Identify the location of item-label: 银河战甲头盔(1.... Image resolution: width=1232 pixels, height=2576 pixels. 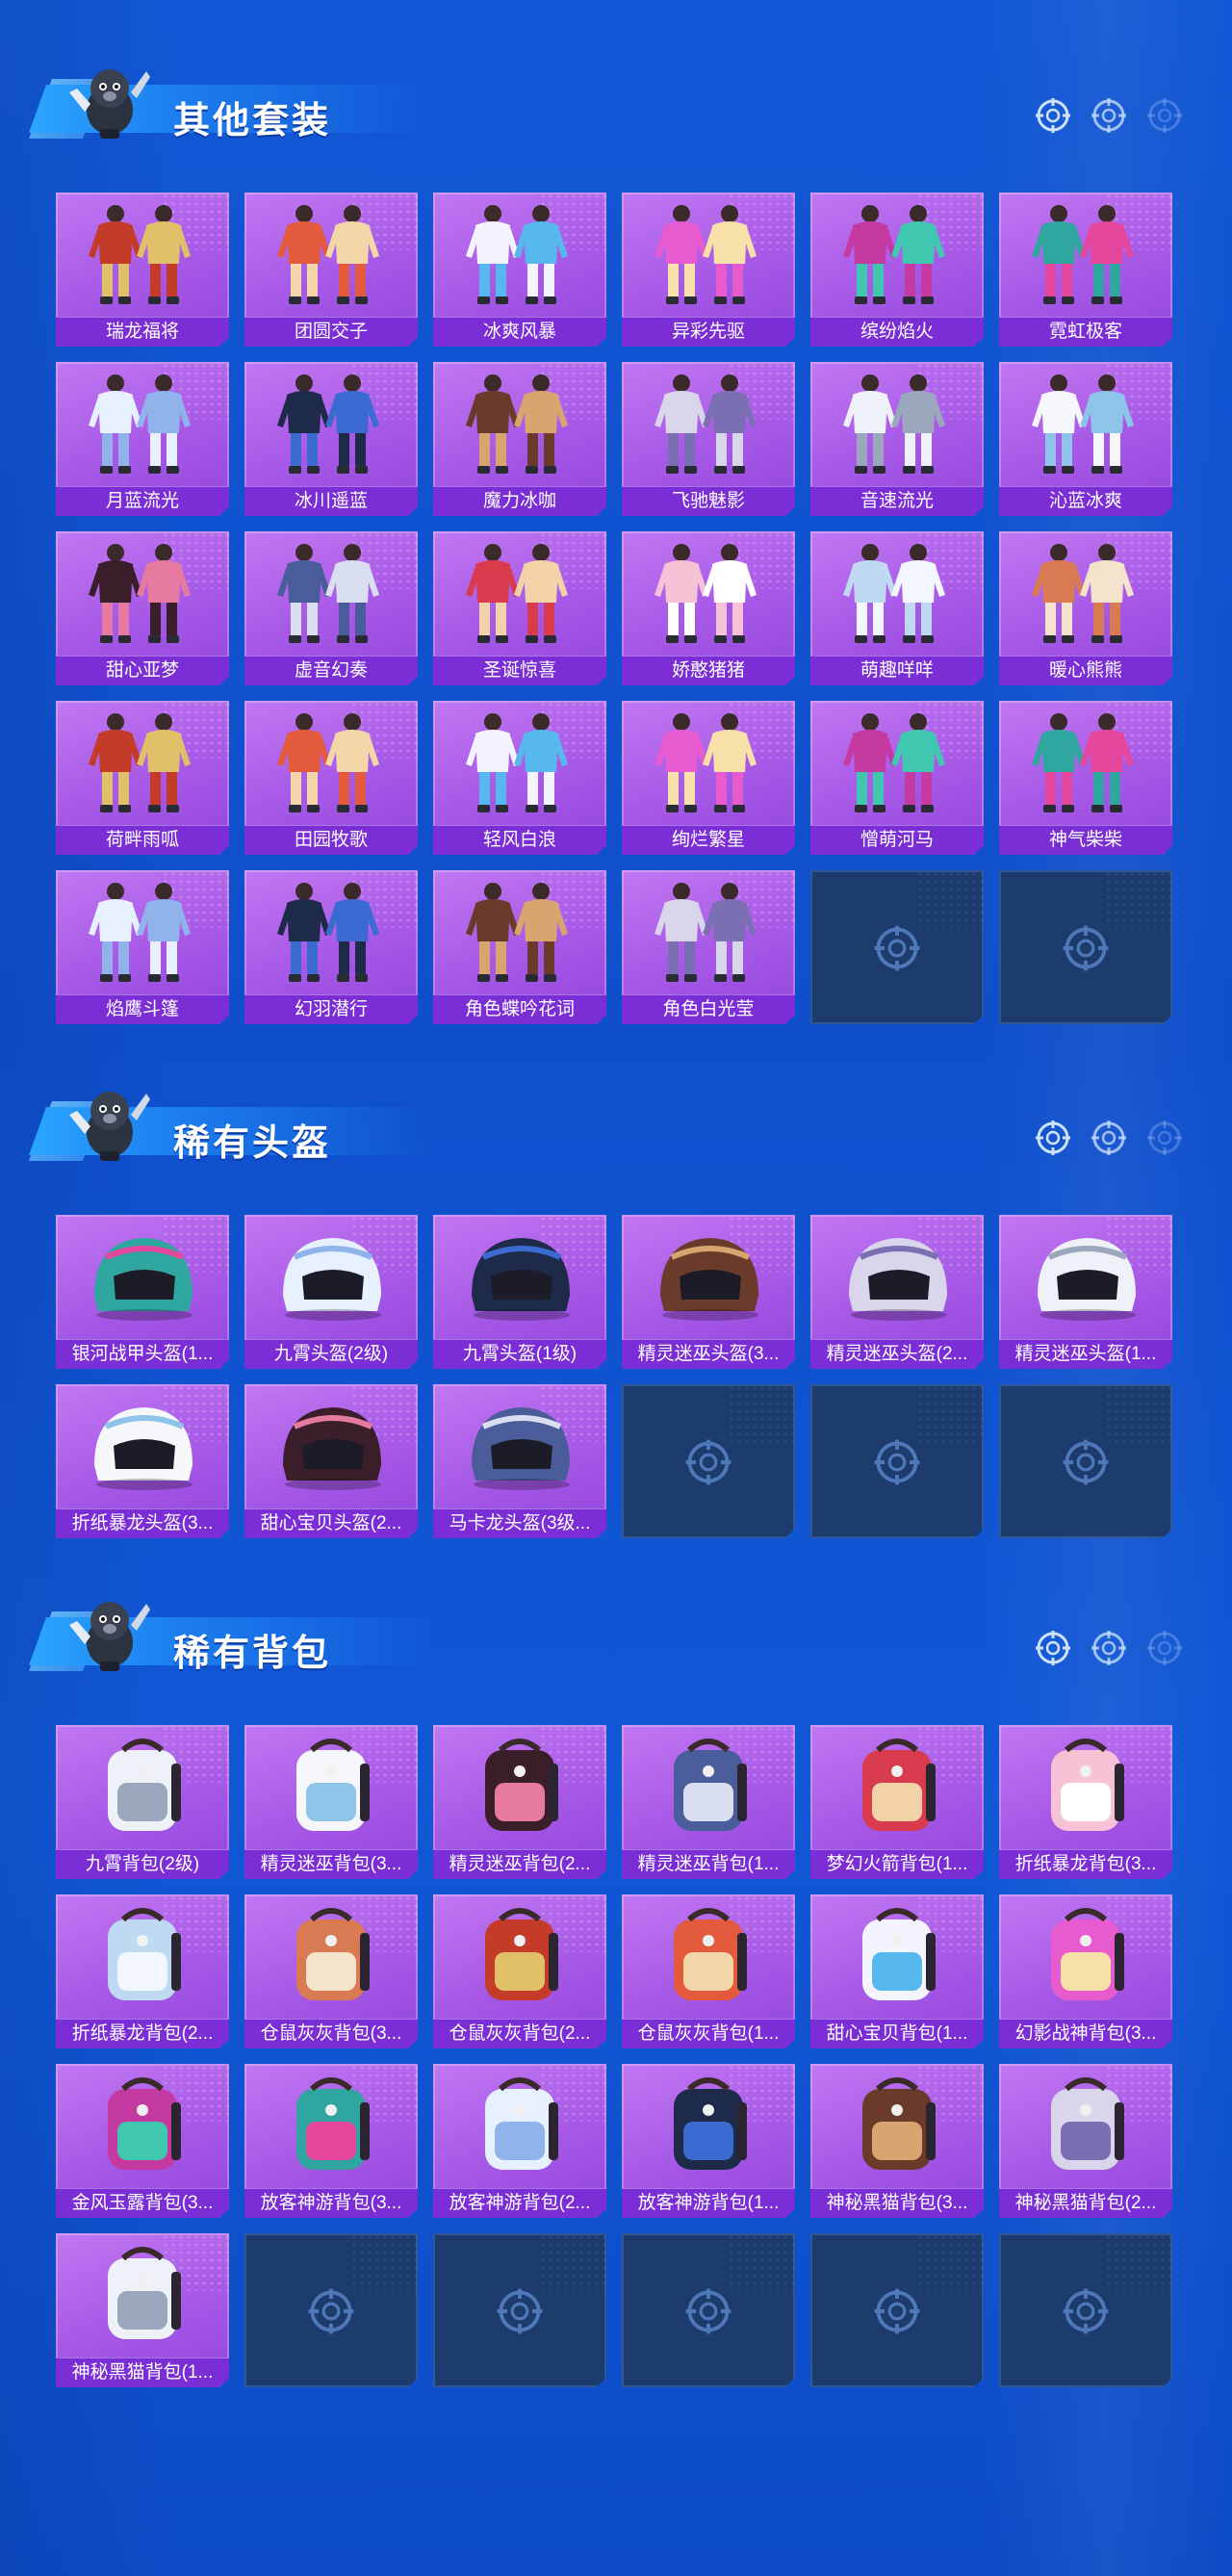
(142, 1354).